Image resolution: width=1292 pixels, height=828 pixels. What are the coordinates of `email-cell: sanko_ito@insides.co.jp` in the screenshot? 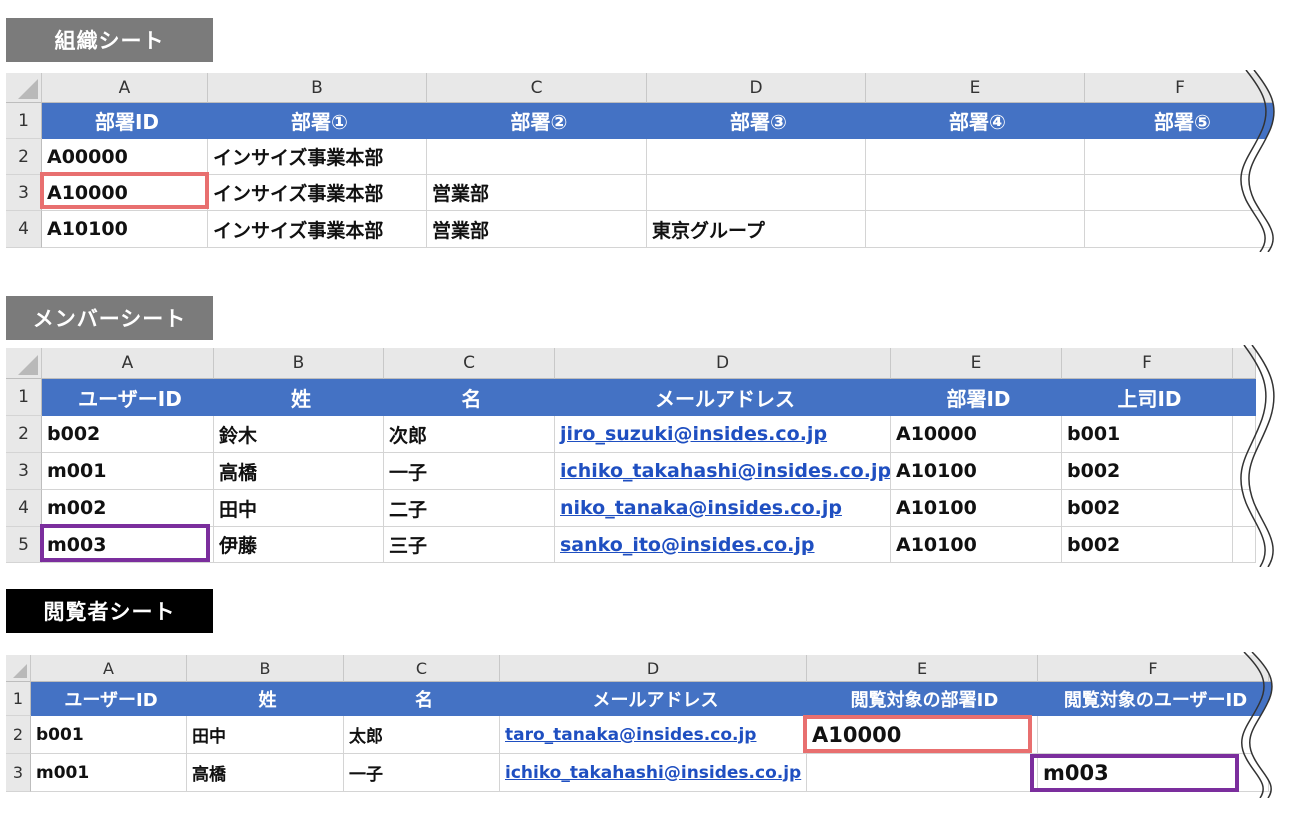 It's located at (723, 545).